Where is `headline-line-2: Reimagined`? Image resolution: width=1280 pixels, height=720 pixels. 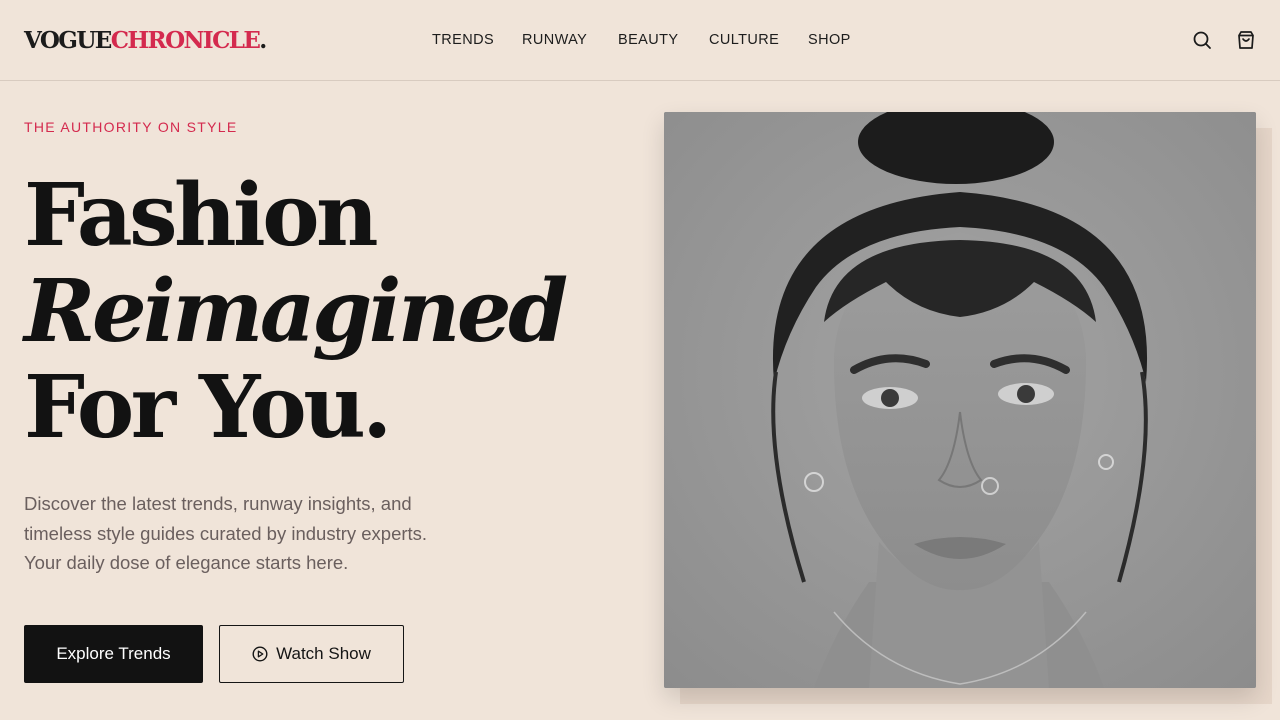 headline-line-2: Reimagined is located at coordinates (296, 311).